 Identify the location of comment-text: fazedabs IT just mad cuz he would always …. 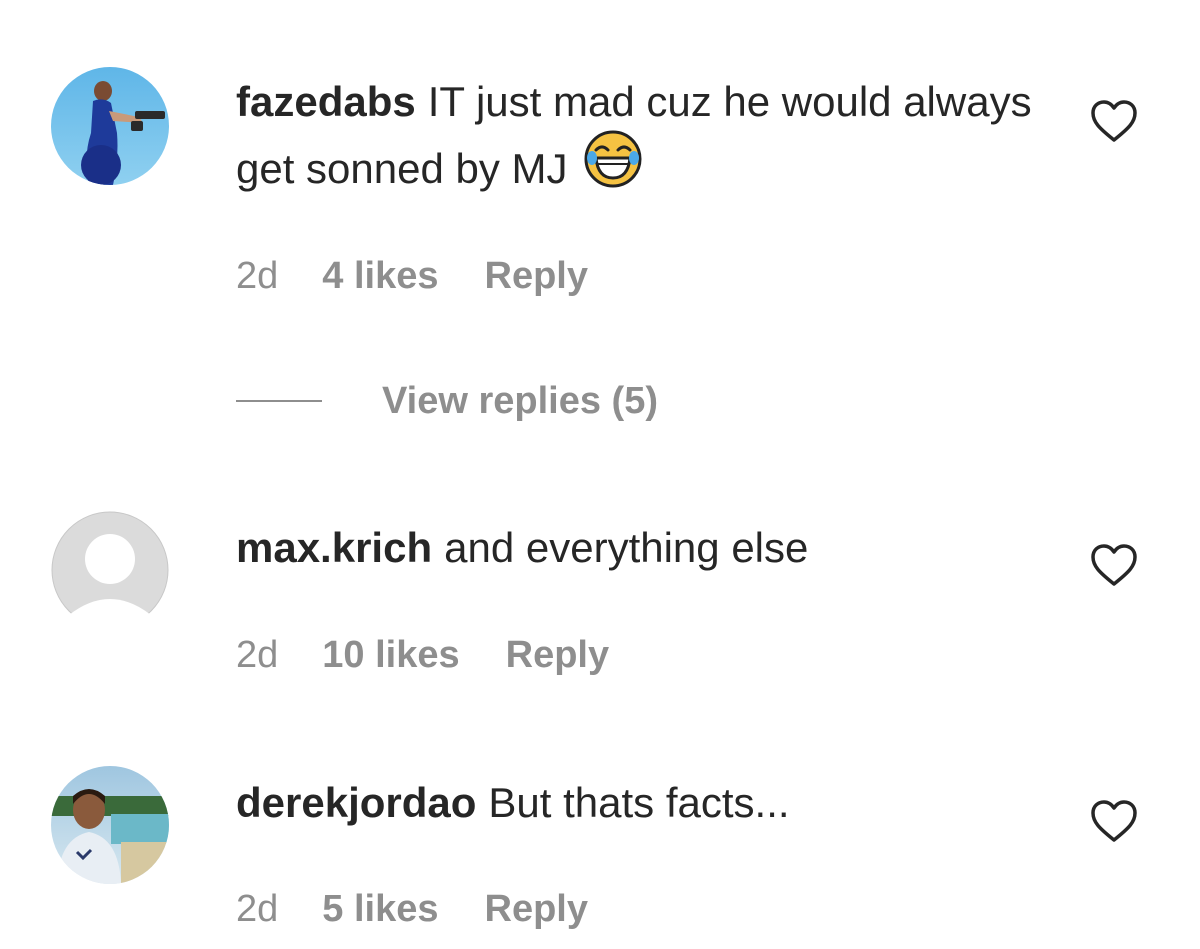
(646, 140).